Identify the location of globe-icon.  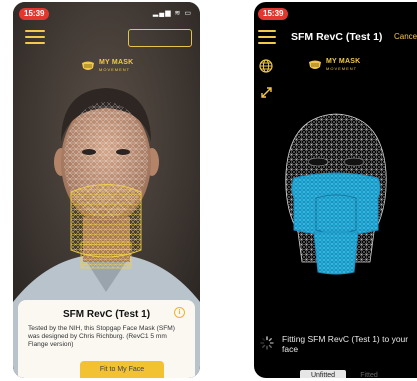
(266, 66).